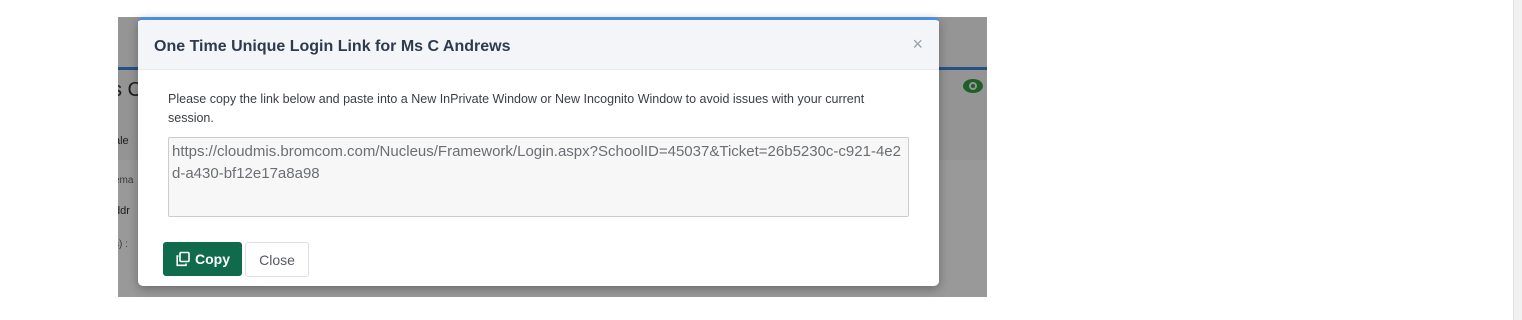 The image size is (1522, 320). I want to click on page-scrollbar, so click(1517, 160).